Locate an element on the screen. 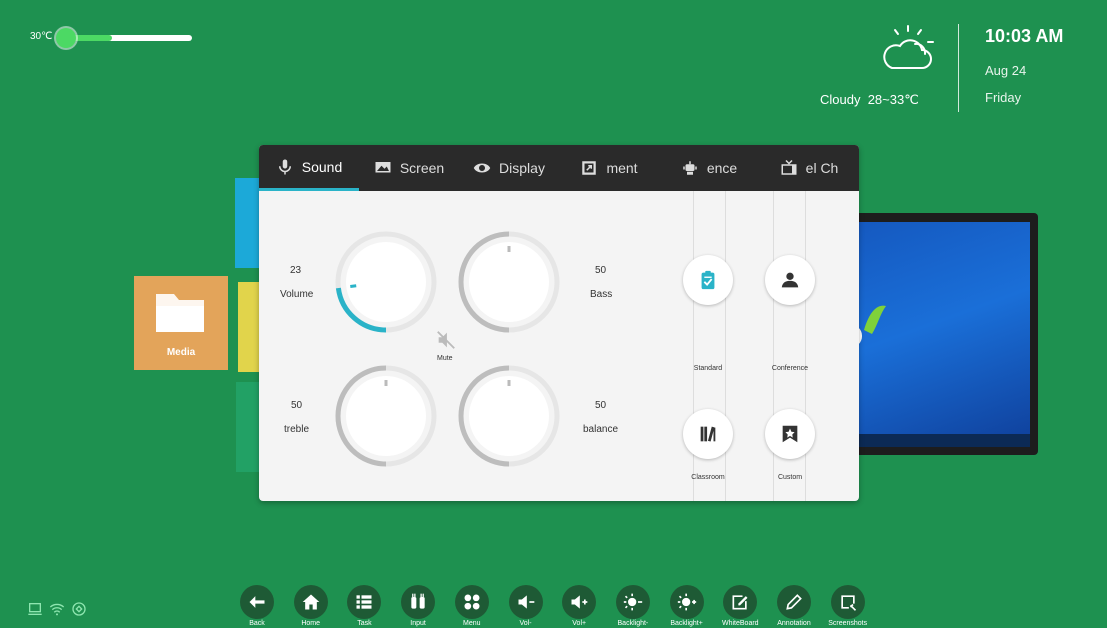 Image resolution: width=1107 pixels, height=628 pixels. eye-icon is located at coordinates (482, 168).